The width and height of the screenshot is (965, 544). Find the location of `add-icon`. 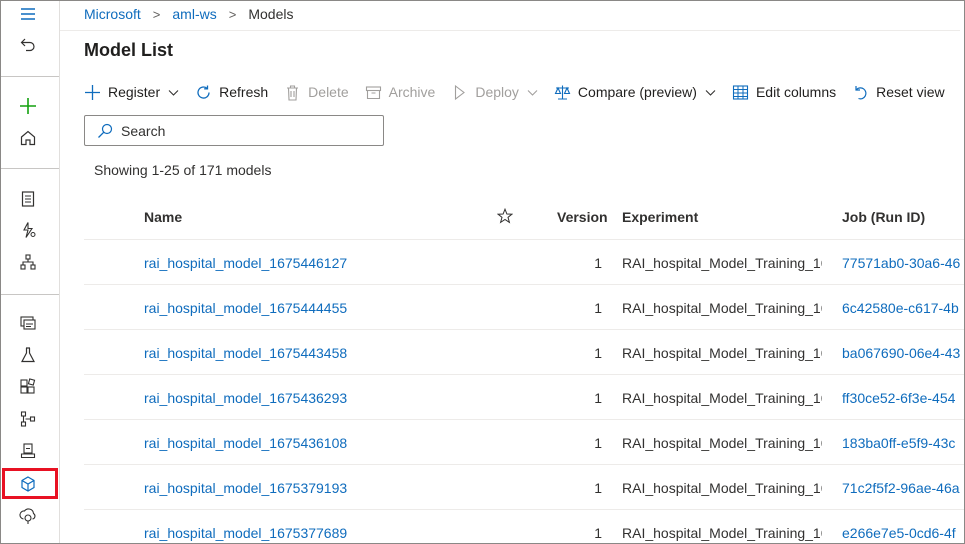

add-icon is located at coordinates (92, 92).